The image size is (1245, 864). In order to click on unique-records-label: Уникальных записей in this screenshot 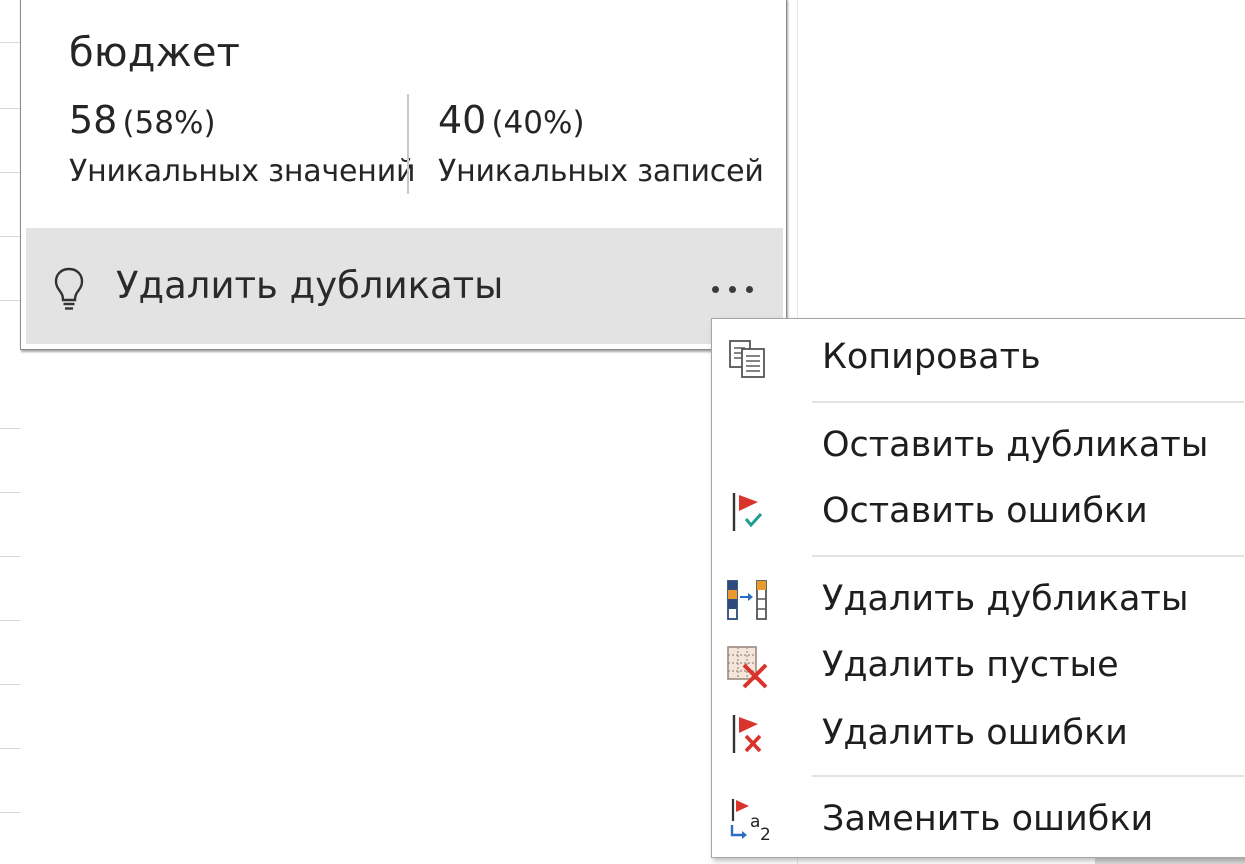, I will do `click(601, 171)`.